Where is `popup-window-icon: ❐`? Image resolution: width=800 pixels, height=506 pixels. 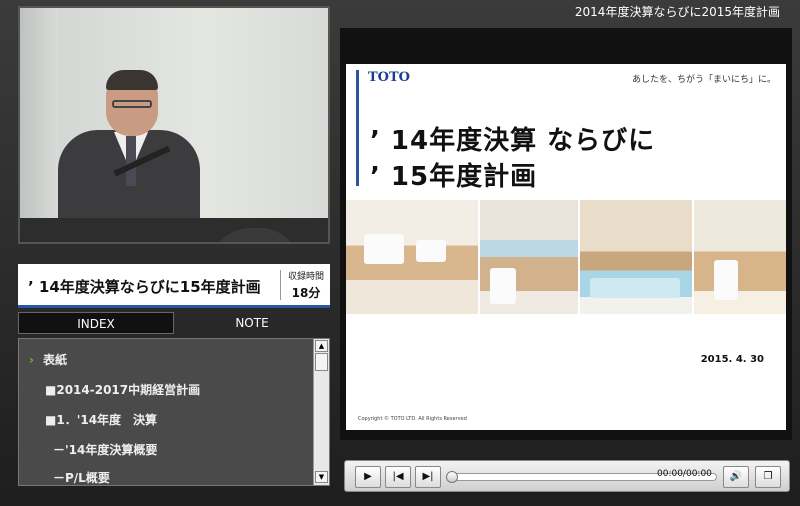 popup-window-icon: ❐ is located at coordinates (768, 477).